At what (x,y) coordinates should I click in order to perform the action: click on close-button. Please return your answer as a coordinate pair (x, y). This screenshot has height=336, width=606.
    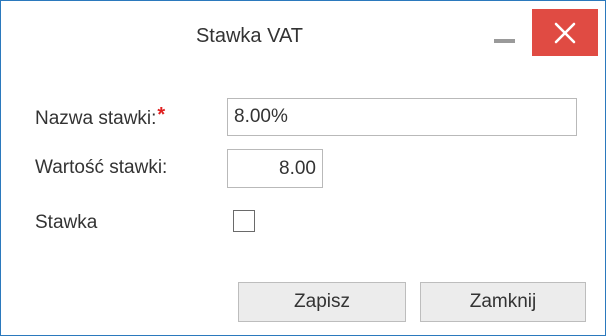
    Looking at the image, I should click on (565, 32).